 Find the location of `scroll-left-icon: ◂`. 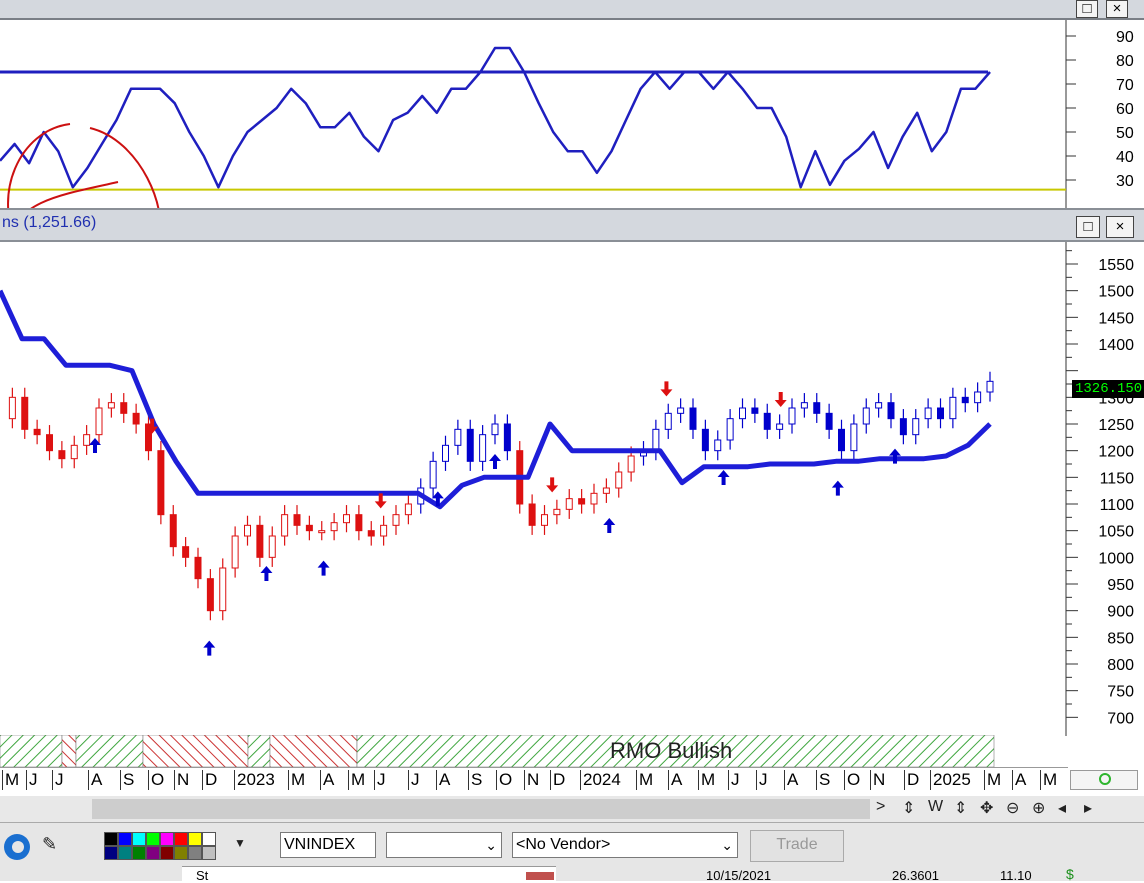

scroll-left-icon: ◂ is located at coordinates (1062, 808).